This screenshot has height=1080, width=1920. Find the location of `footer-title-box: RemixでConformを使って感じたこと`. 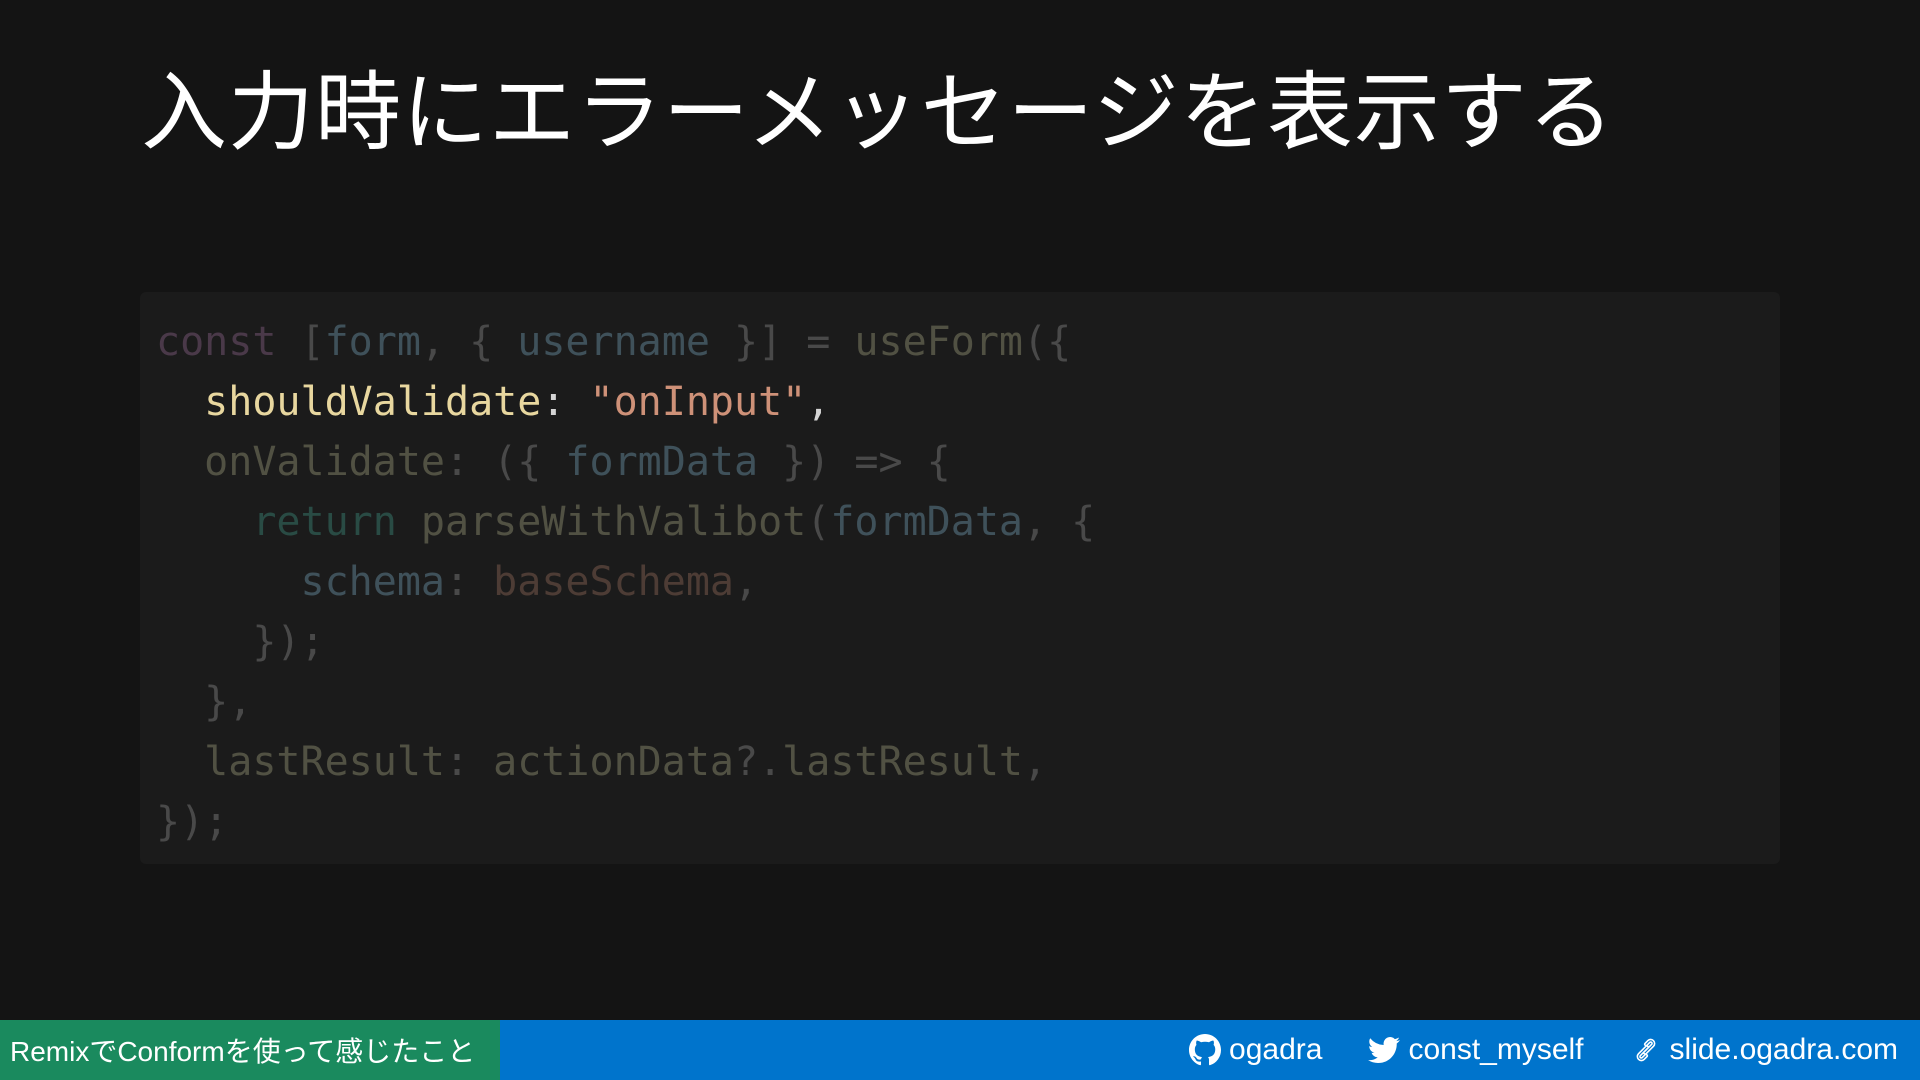

footer-title-box: RemixでConformを使って感じたこと is located at coordinates (250, 1050).